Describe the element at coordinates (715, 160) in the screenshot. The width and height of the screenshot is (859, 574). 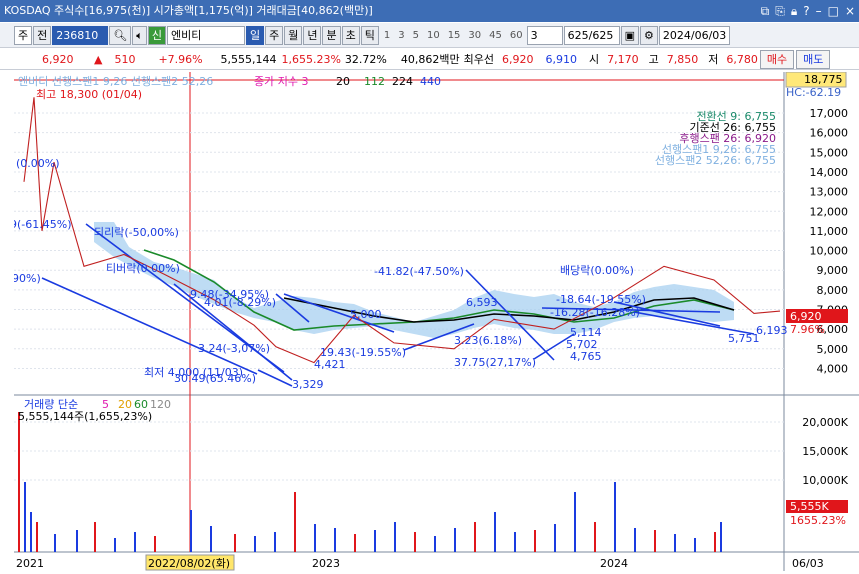
I see `ichimoku-legend: 선행스팬2 52,26: 6,755` at that location.